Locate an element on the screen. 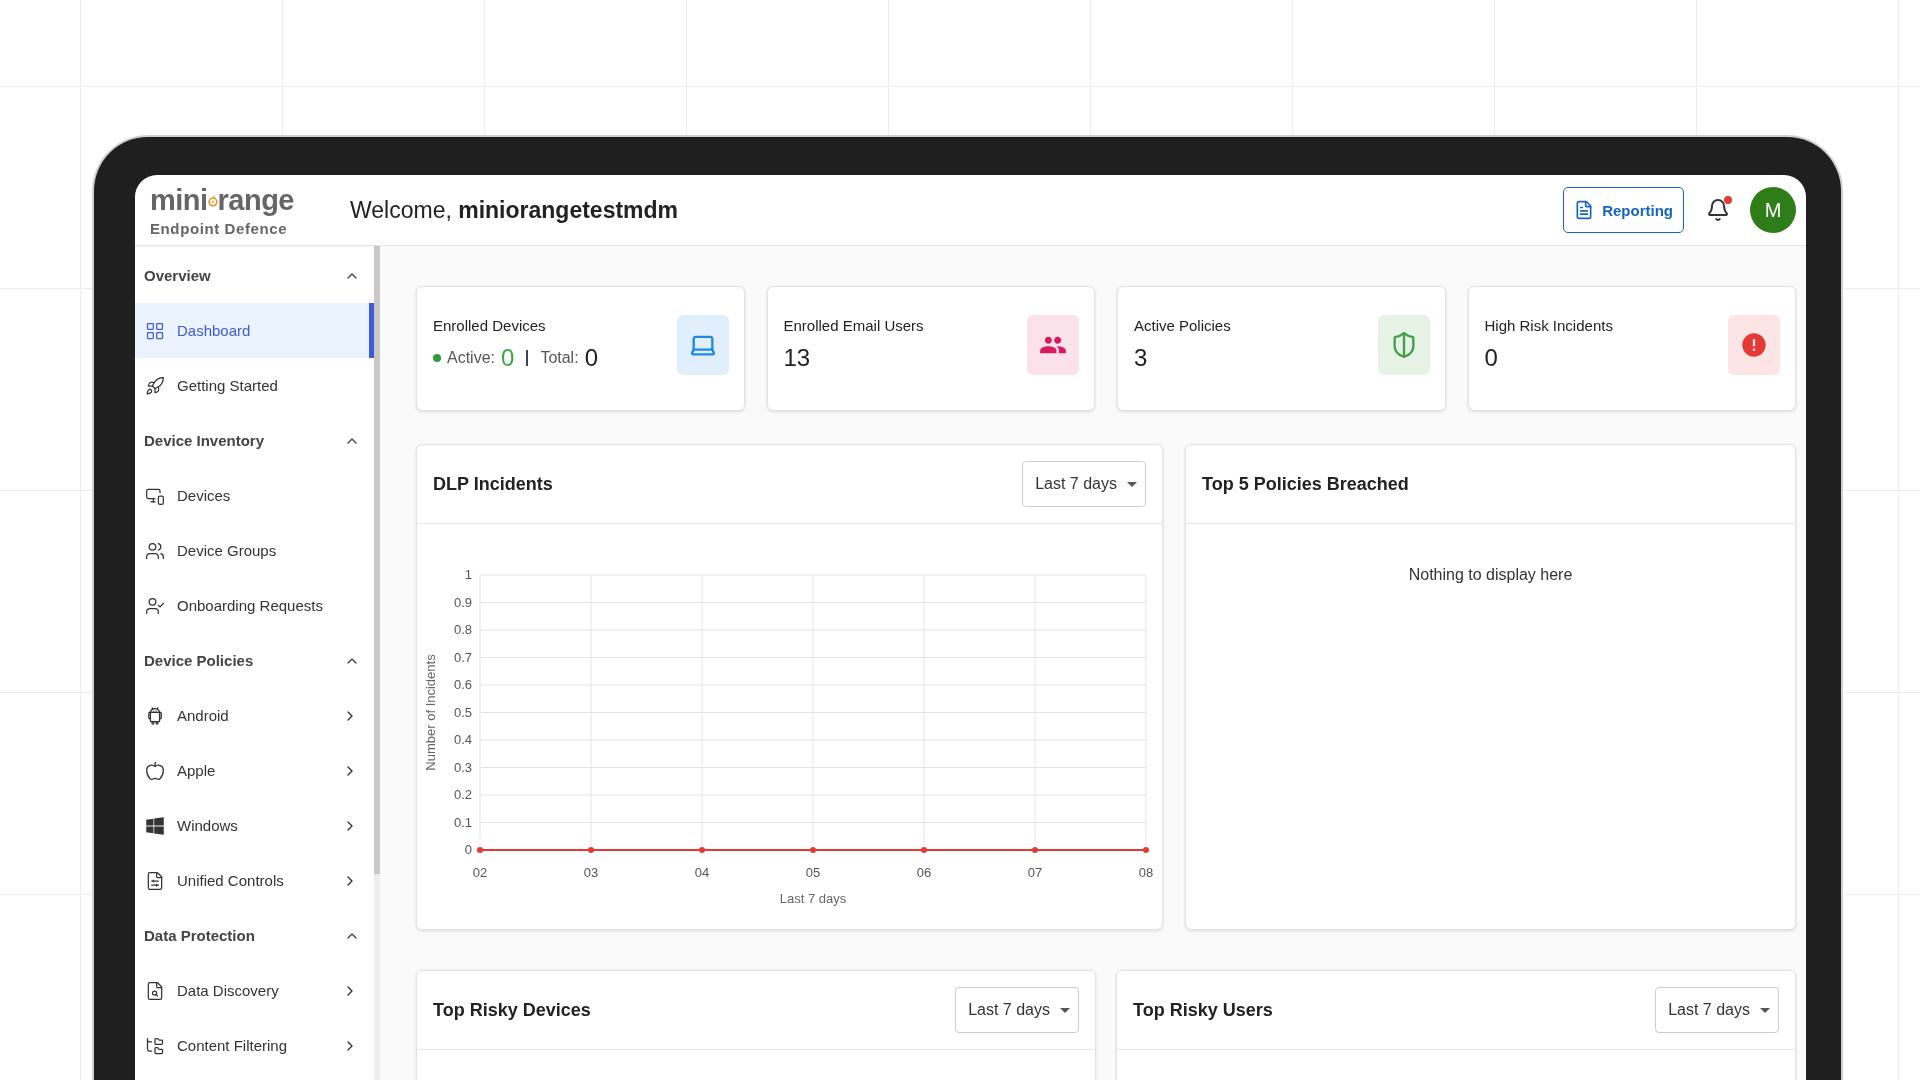 This screenshot has height=1080, width=1920. stat-title: Enrolled Devices is located at coordinates (490, 325).